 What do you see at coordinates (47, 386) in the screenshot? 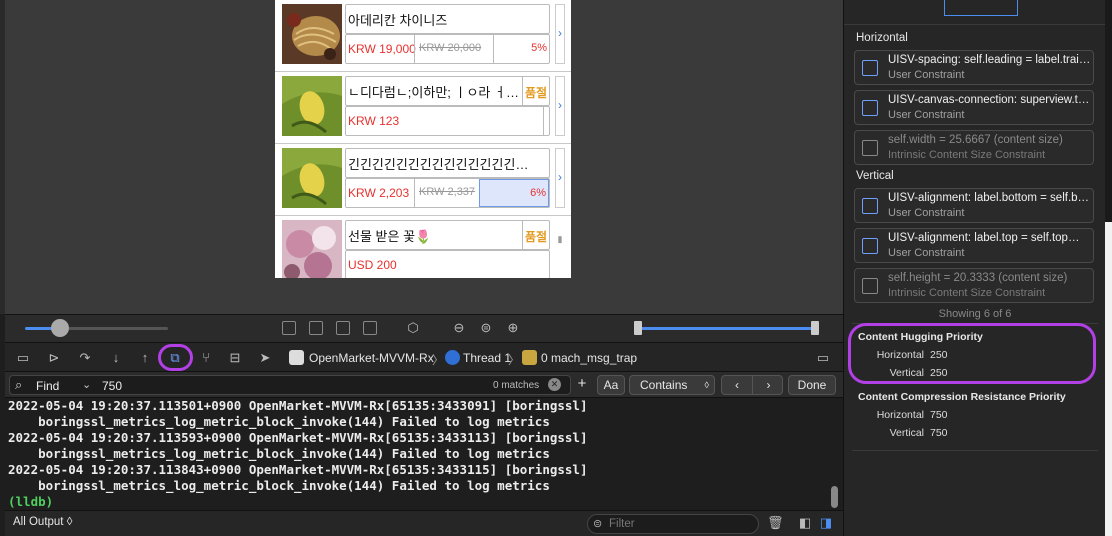
I see `find-mode: Find` at bounding box center [47, 386].